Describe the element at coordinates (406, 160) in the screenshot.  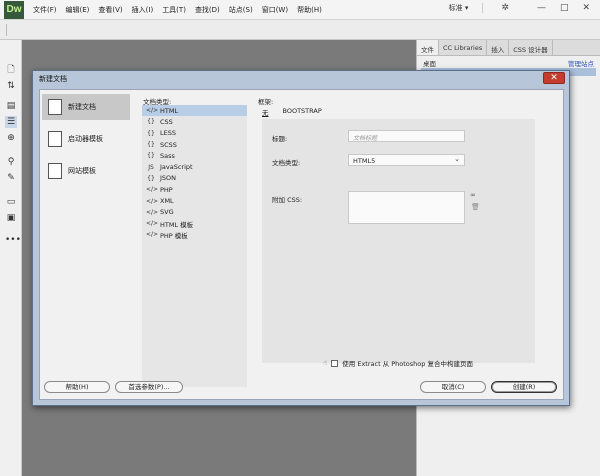
I see `doctype-select: HTML5 ⌄` at that location.